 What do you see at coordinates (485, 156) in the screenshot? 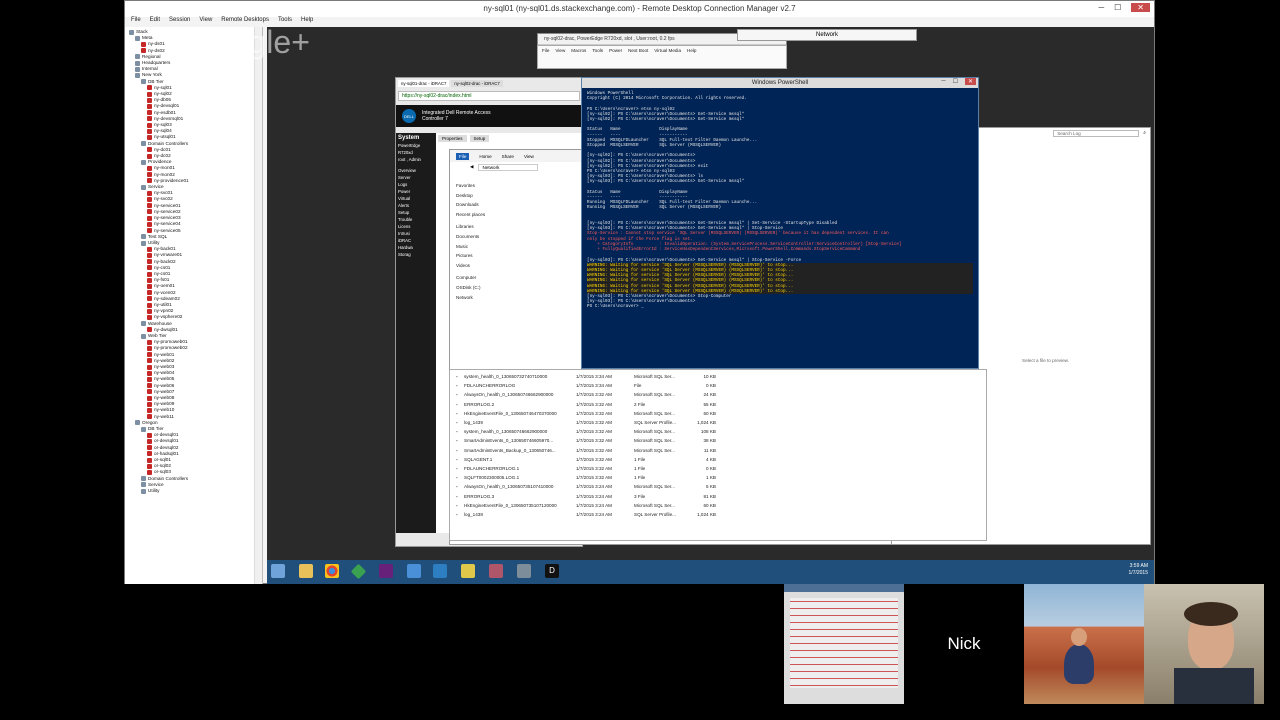
I see `ribbon-home: Home` at bounding box center [485, 156].